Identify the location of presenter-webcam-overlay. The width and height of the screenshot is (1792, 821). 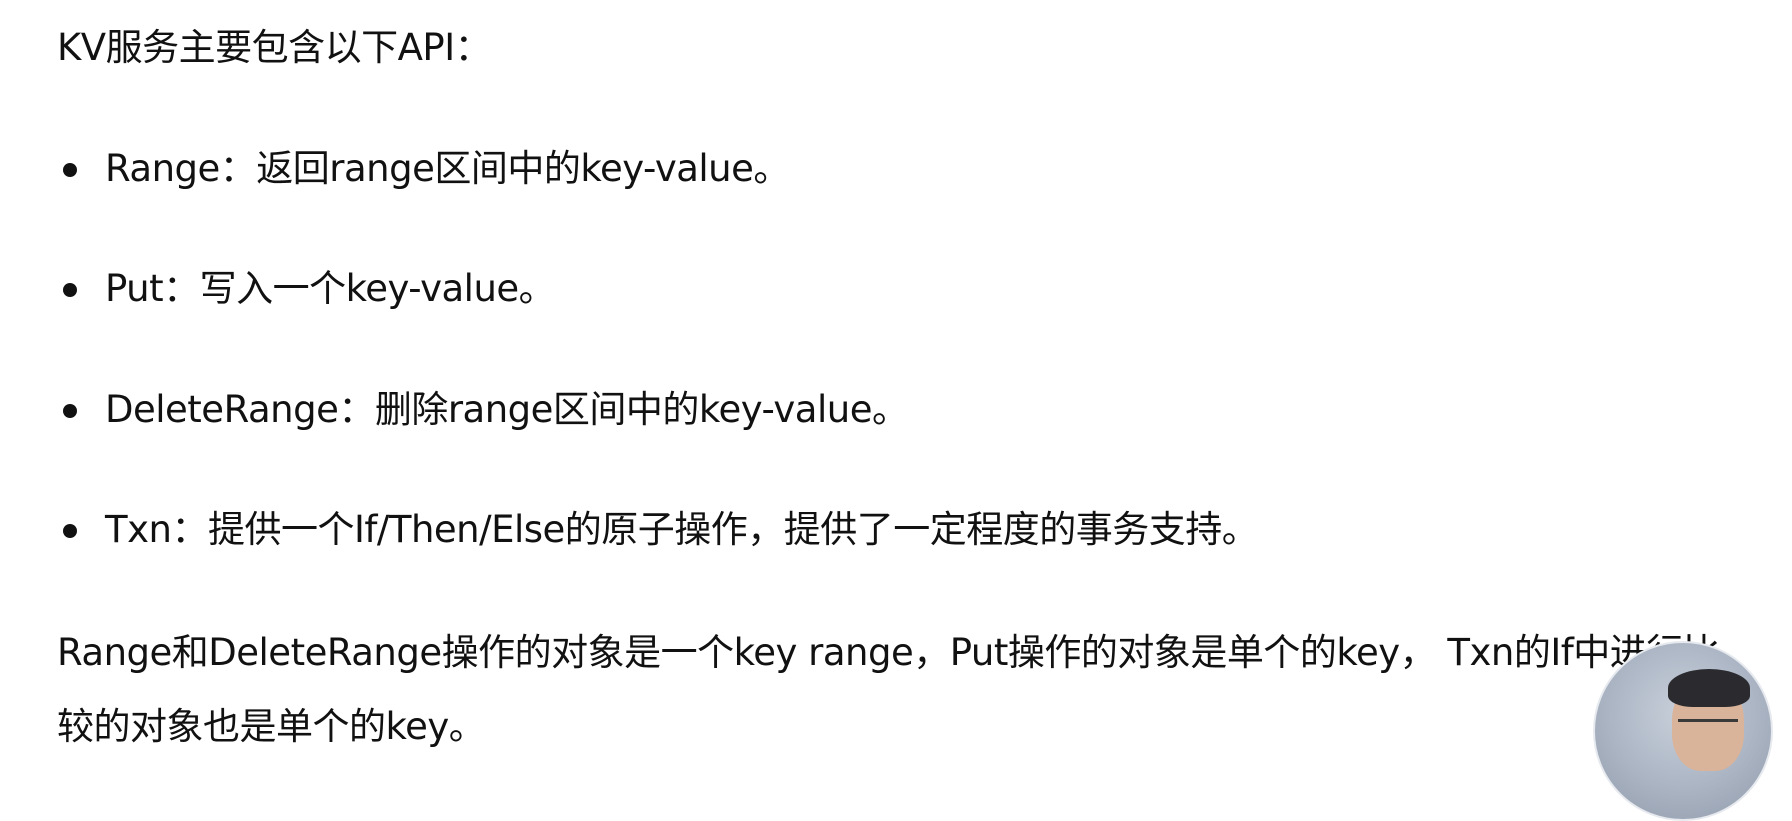
(1683, 731).